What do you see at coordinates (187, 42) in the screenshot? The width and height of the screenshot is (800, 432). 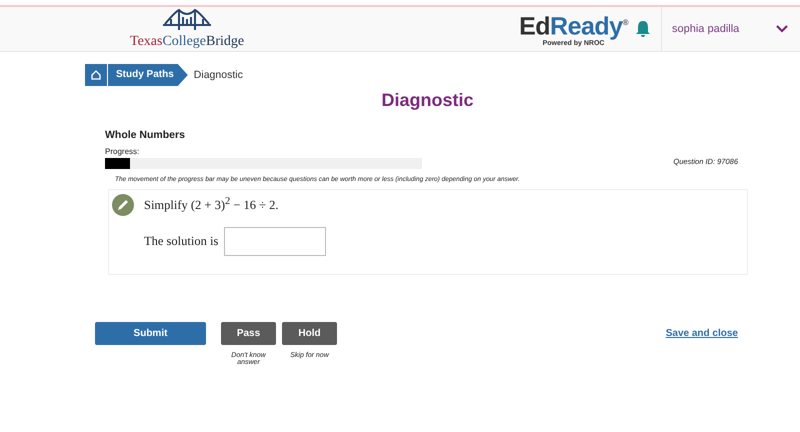 I see `logo-text: TexasCollegeBridge` at bounding box center [187, 42].